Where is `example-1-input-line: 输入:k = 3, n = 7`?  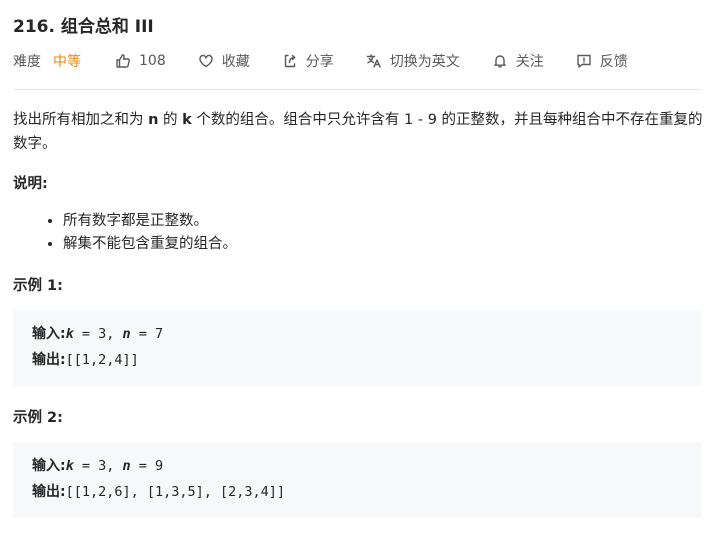 example-1-input-line: 输入:k = 3, n = 7 is located at coordinates (357, 334).